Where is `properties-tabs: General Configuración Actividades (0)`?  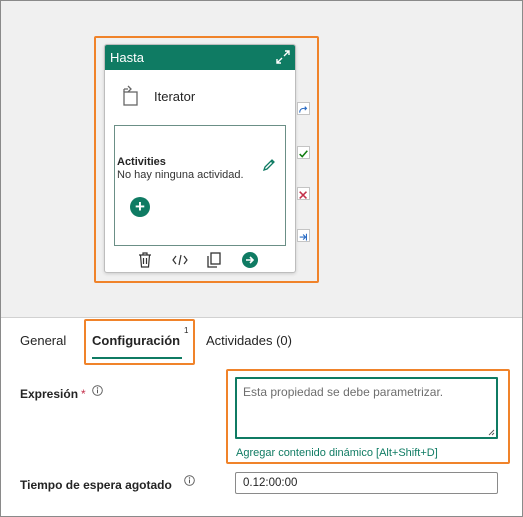
properties-tabs: General Configuración Actividades (0) is located at coordinates (260, 341).